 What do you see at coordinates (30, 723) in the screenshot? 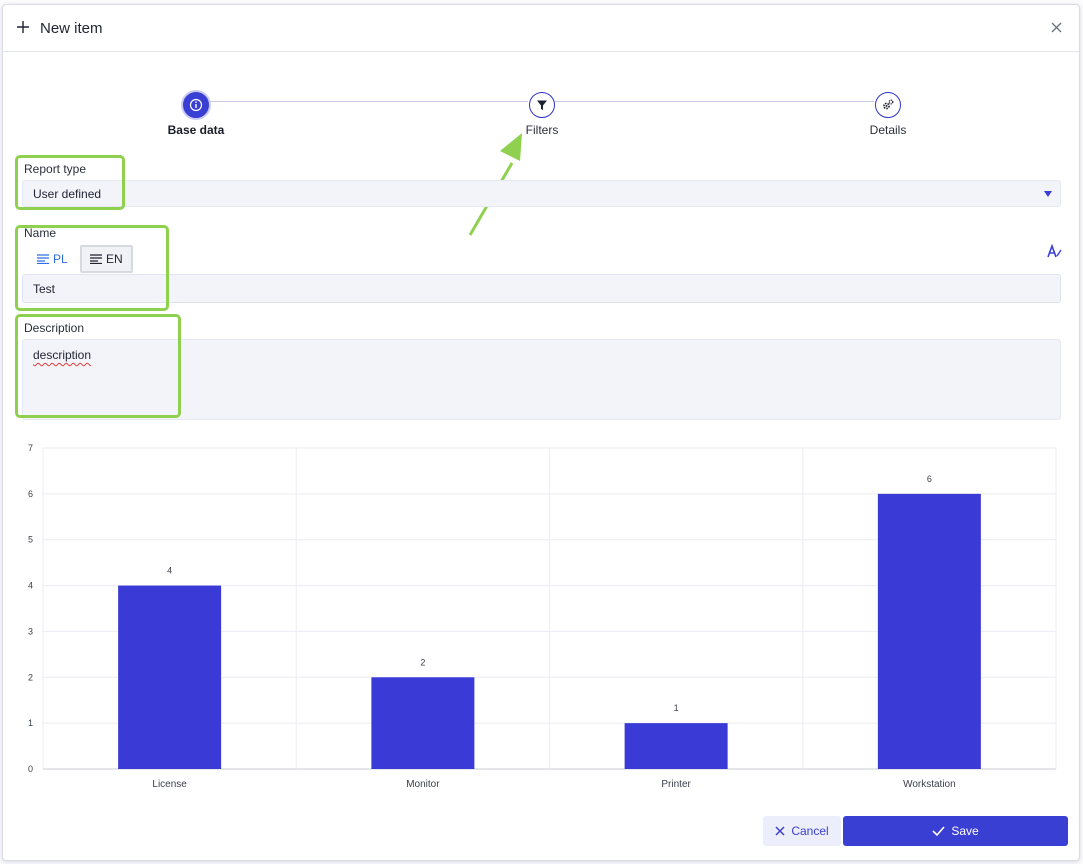
I see `y-tick-label: 1` at bounding box center [30, 723].